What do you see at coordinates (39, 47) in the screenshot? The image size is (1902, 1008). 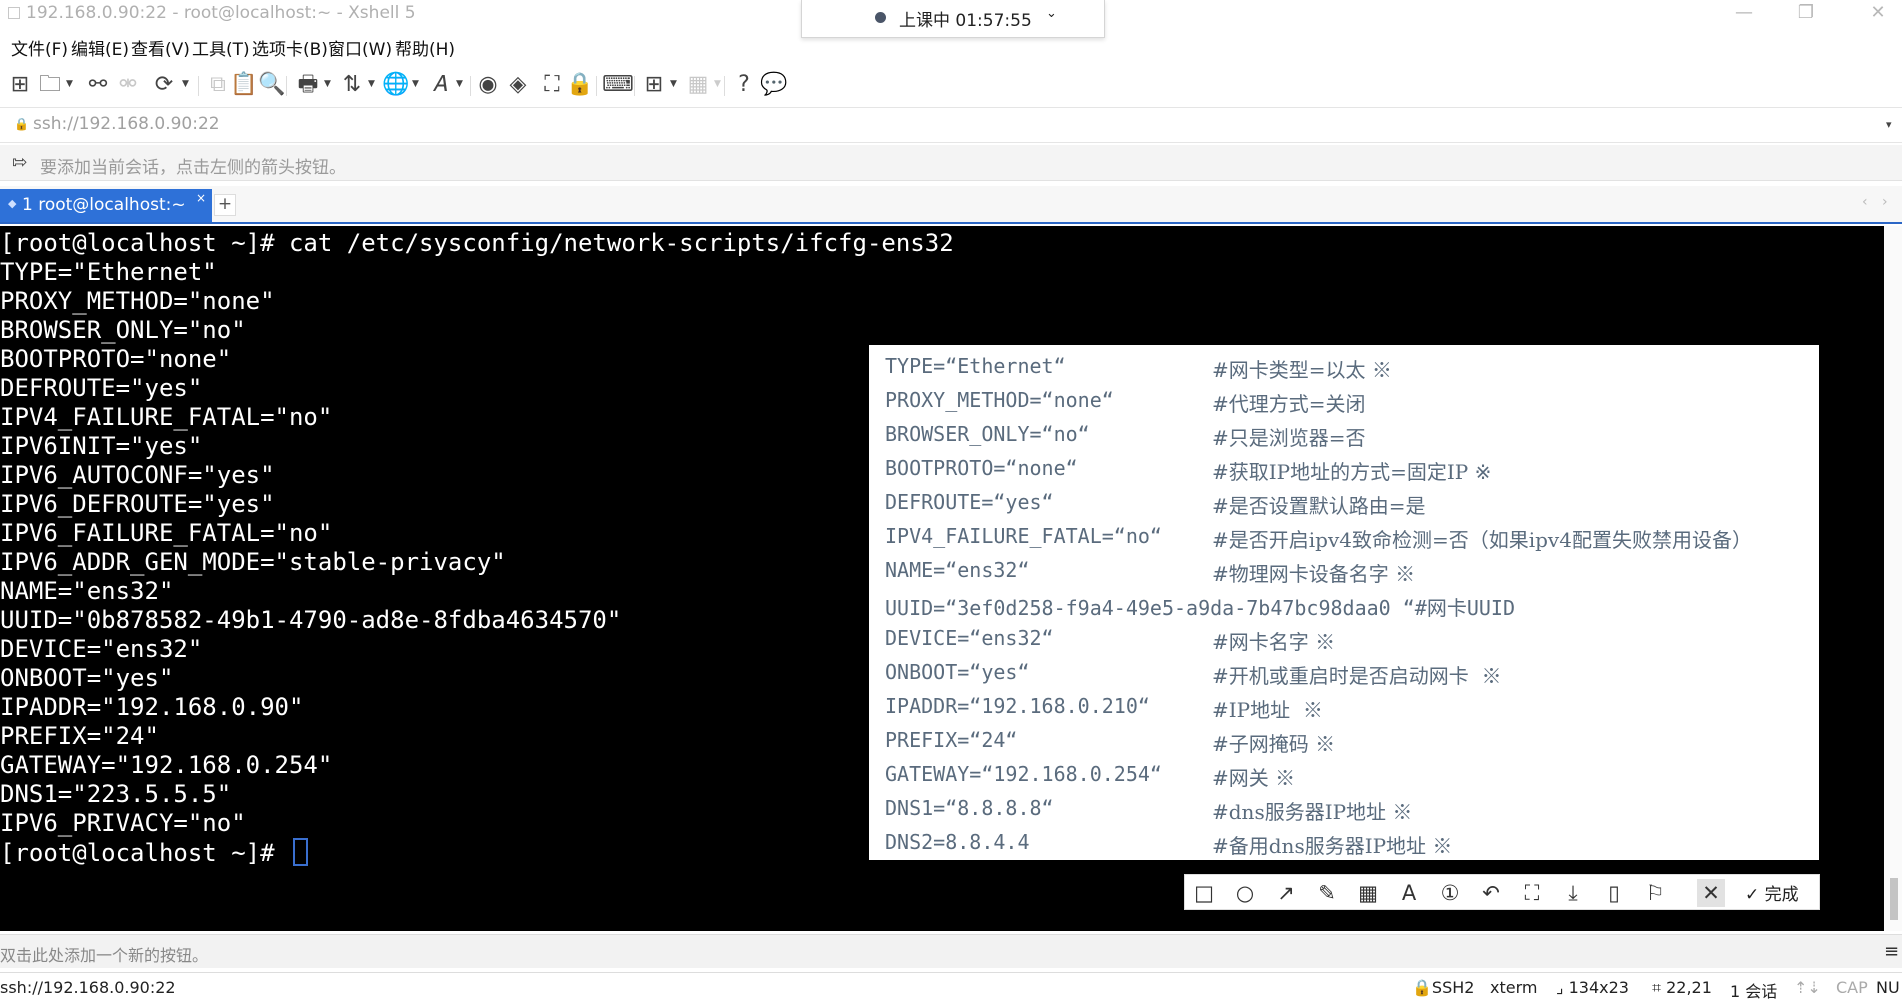 I see `menu-file: 文件(F)` at bounding box center [39, 47].